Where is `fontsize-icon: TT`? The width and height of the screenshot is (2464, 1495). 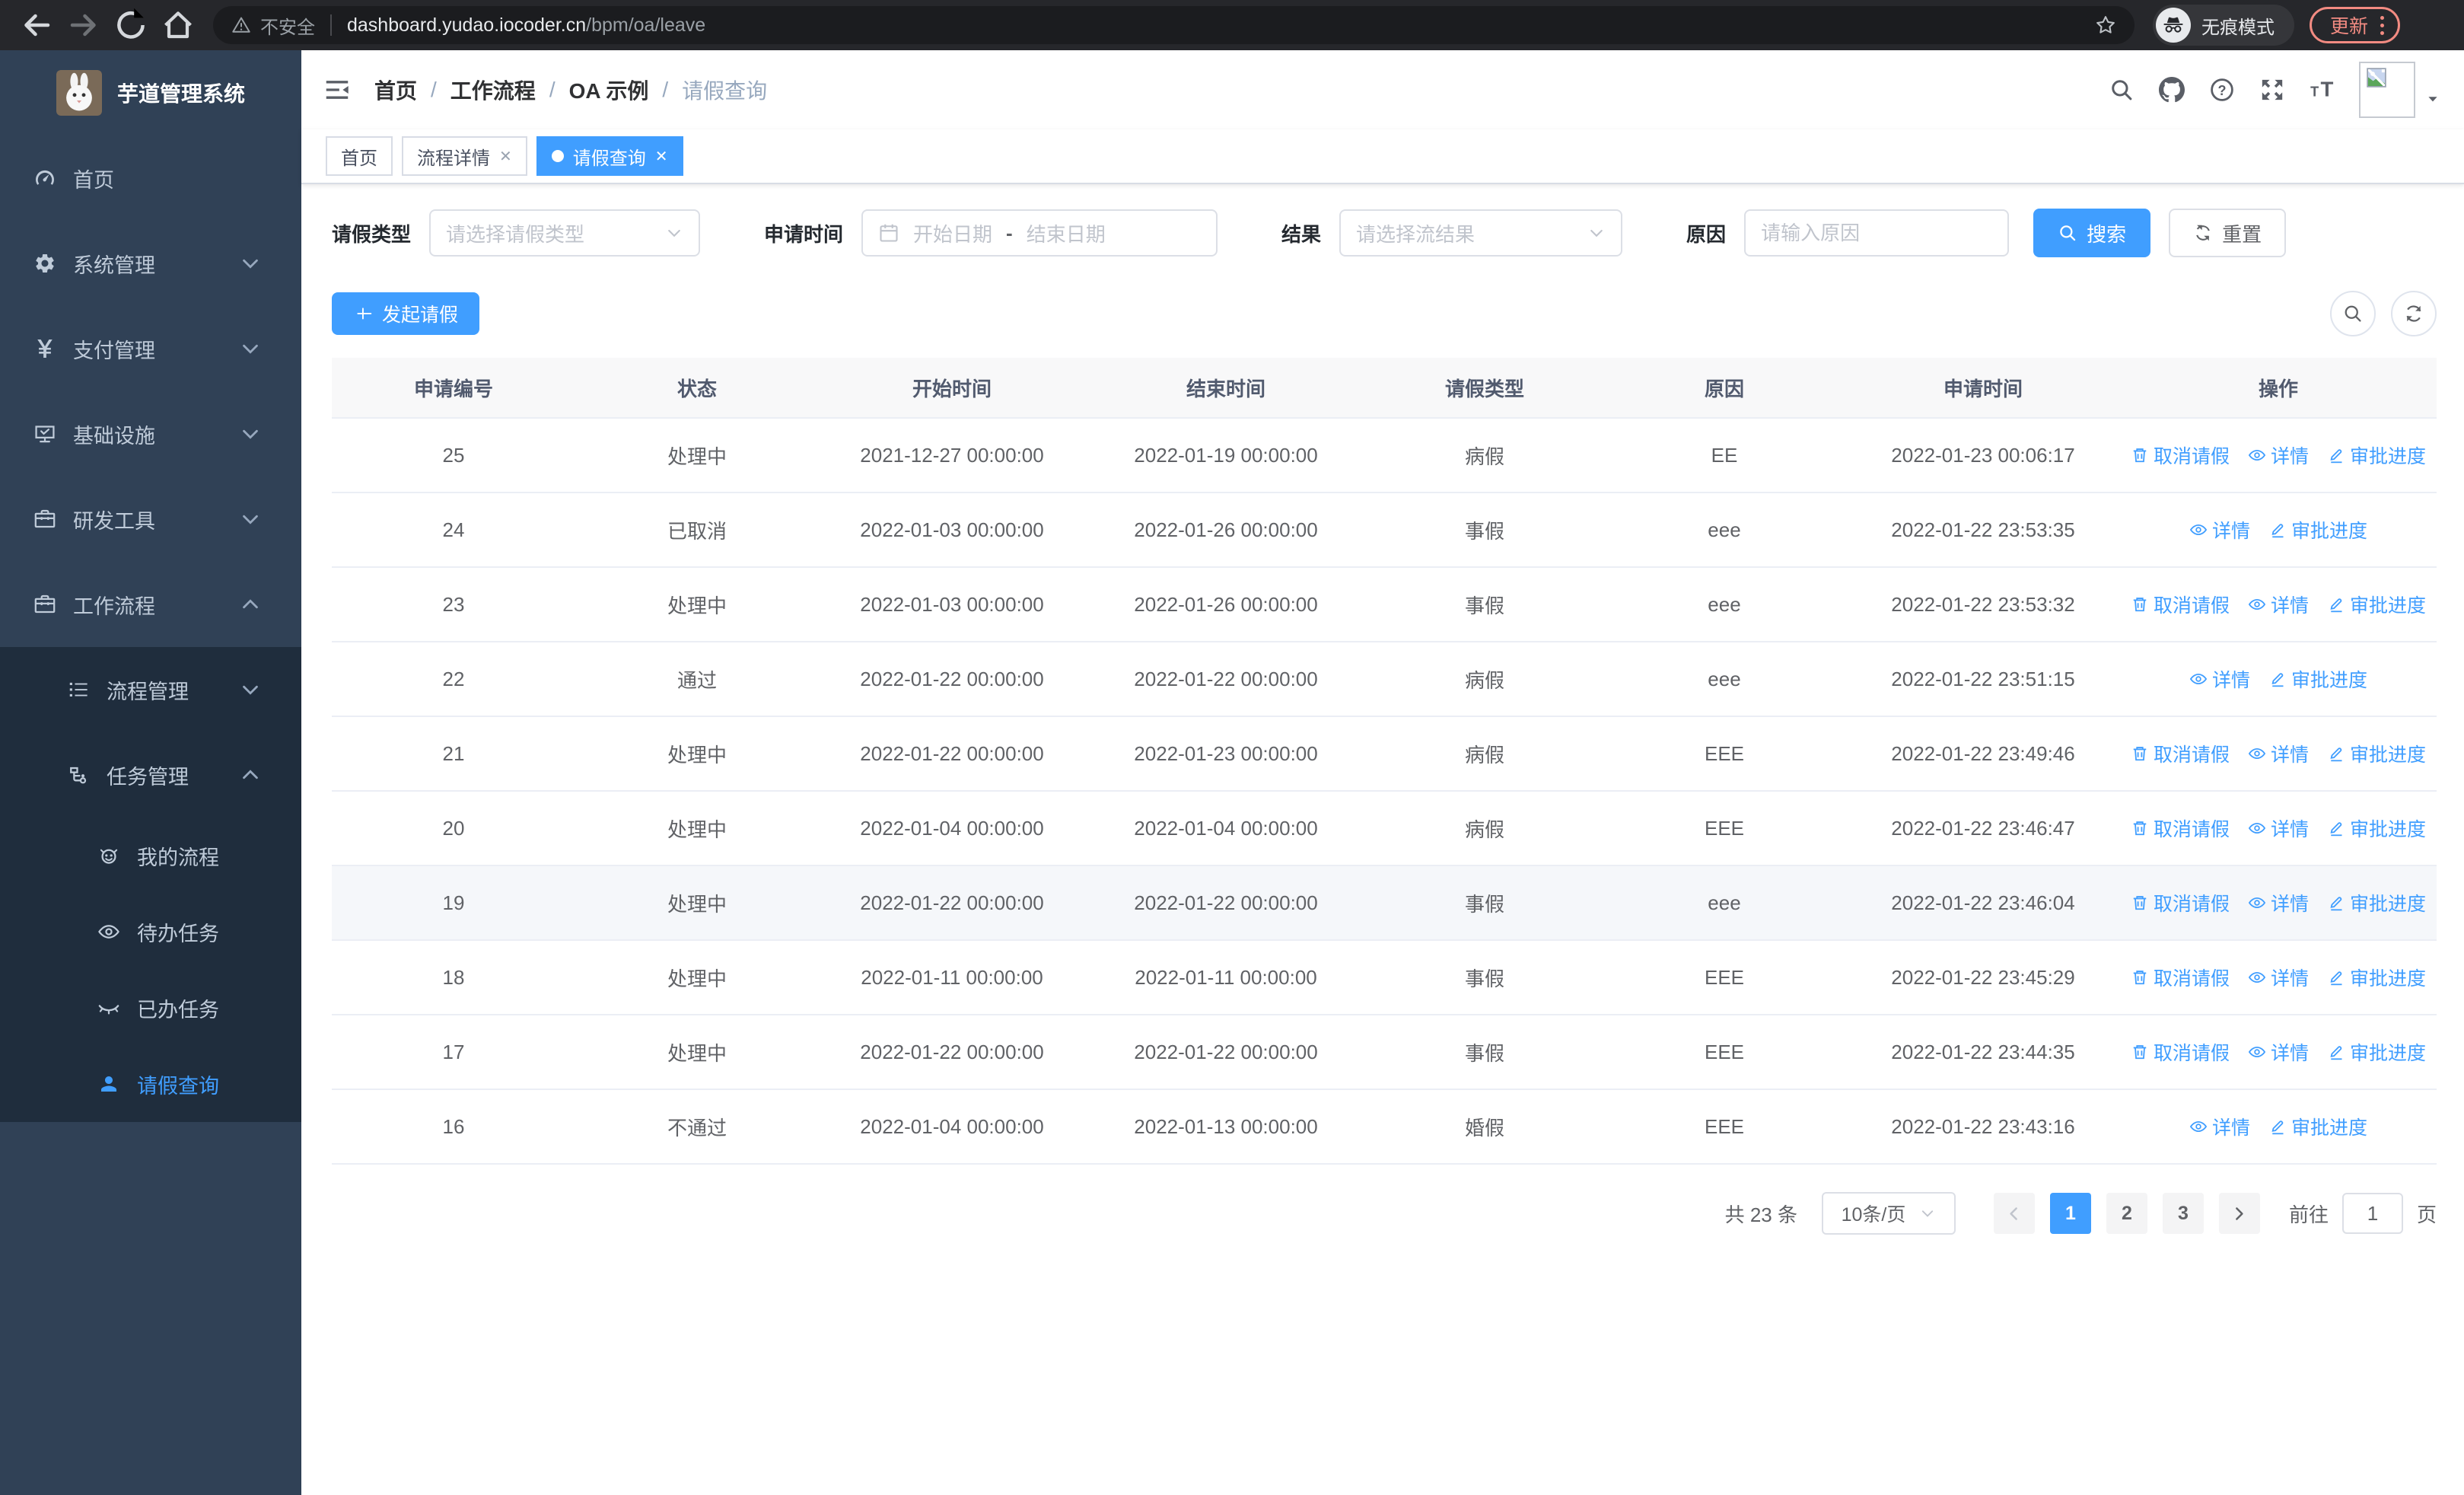 fontsize-icon: TT is located at coordinates (2322, 90).